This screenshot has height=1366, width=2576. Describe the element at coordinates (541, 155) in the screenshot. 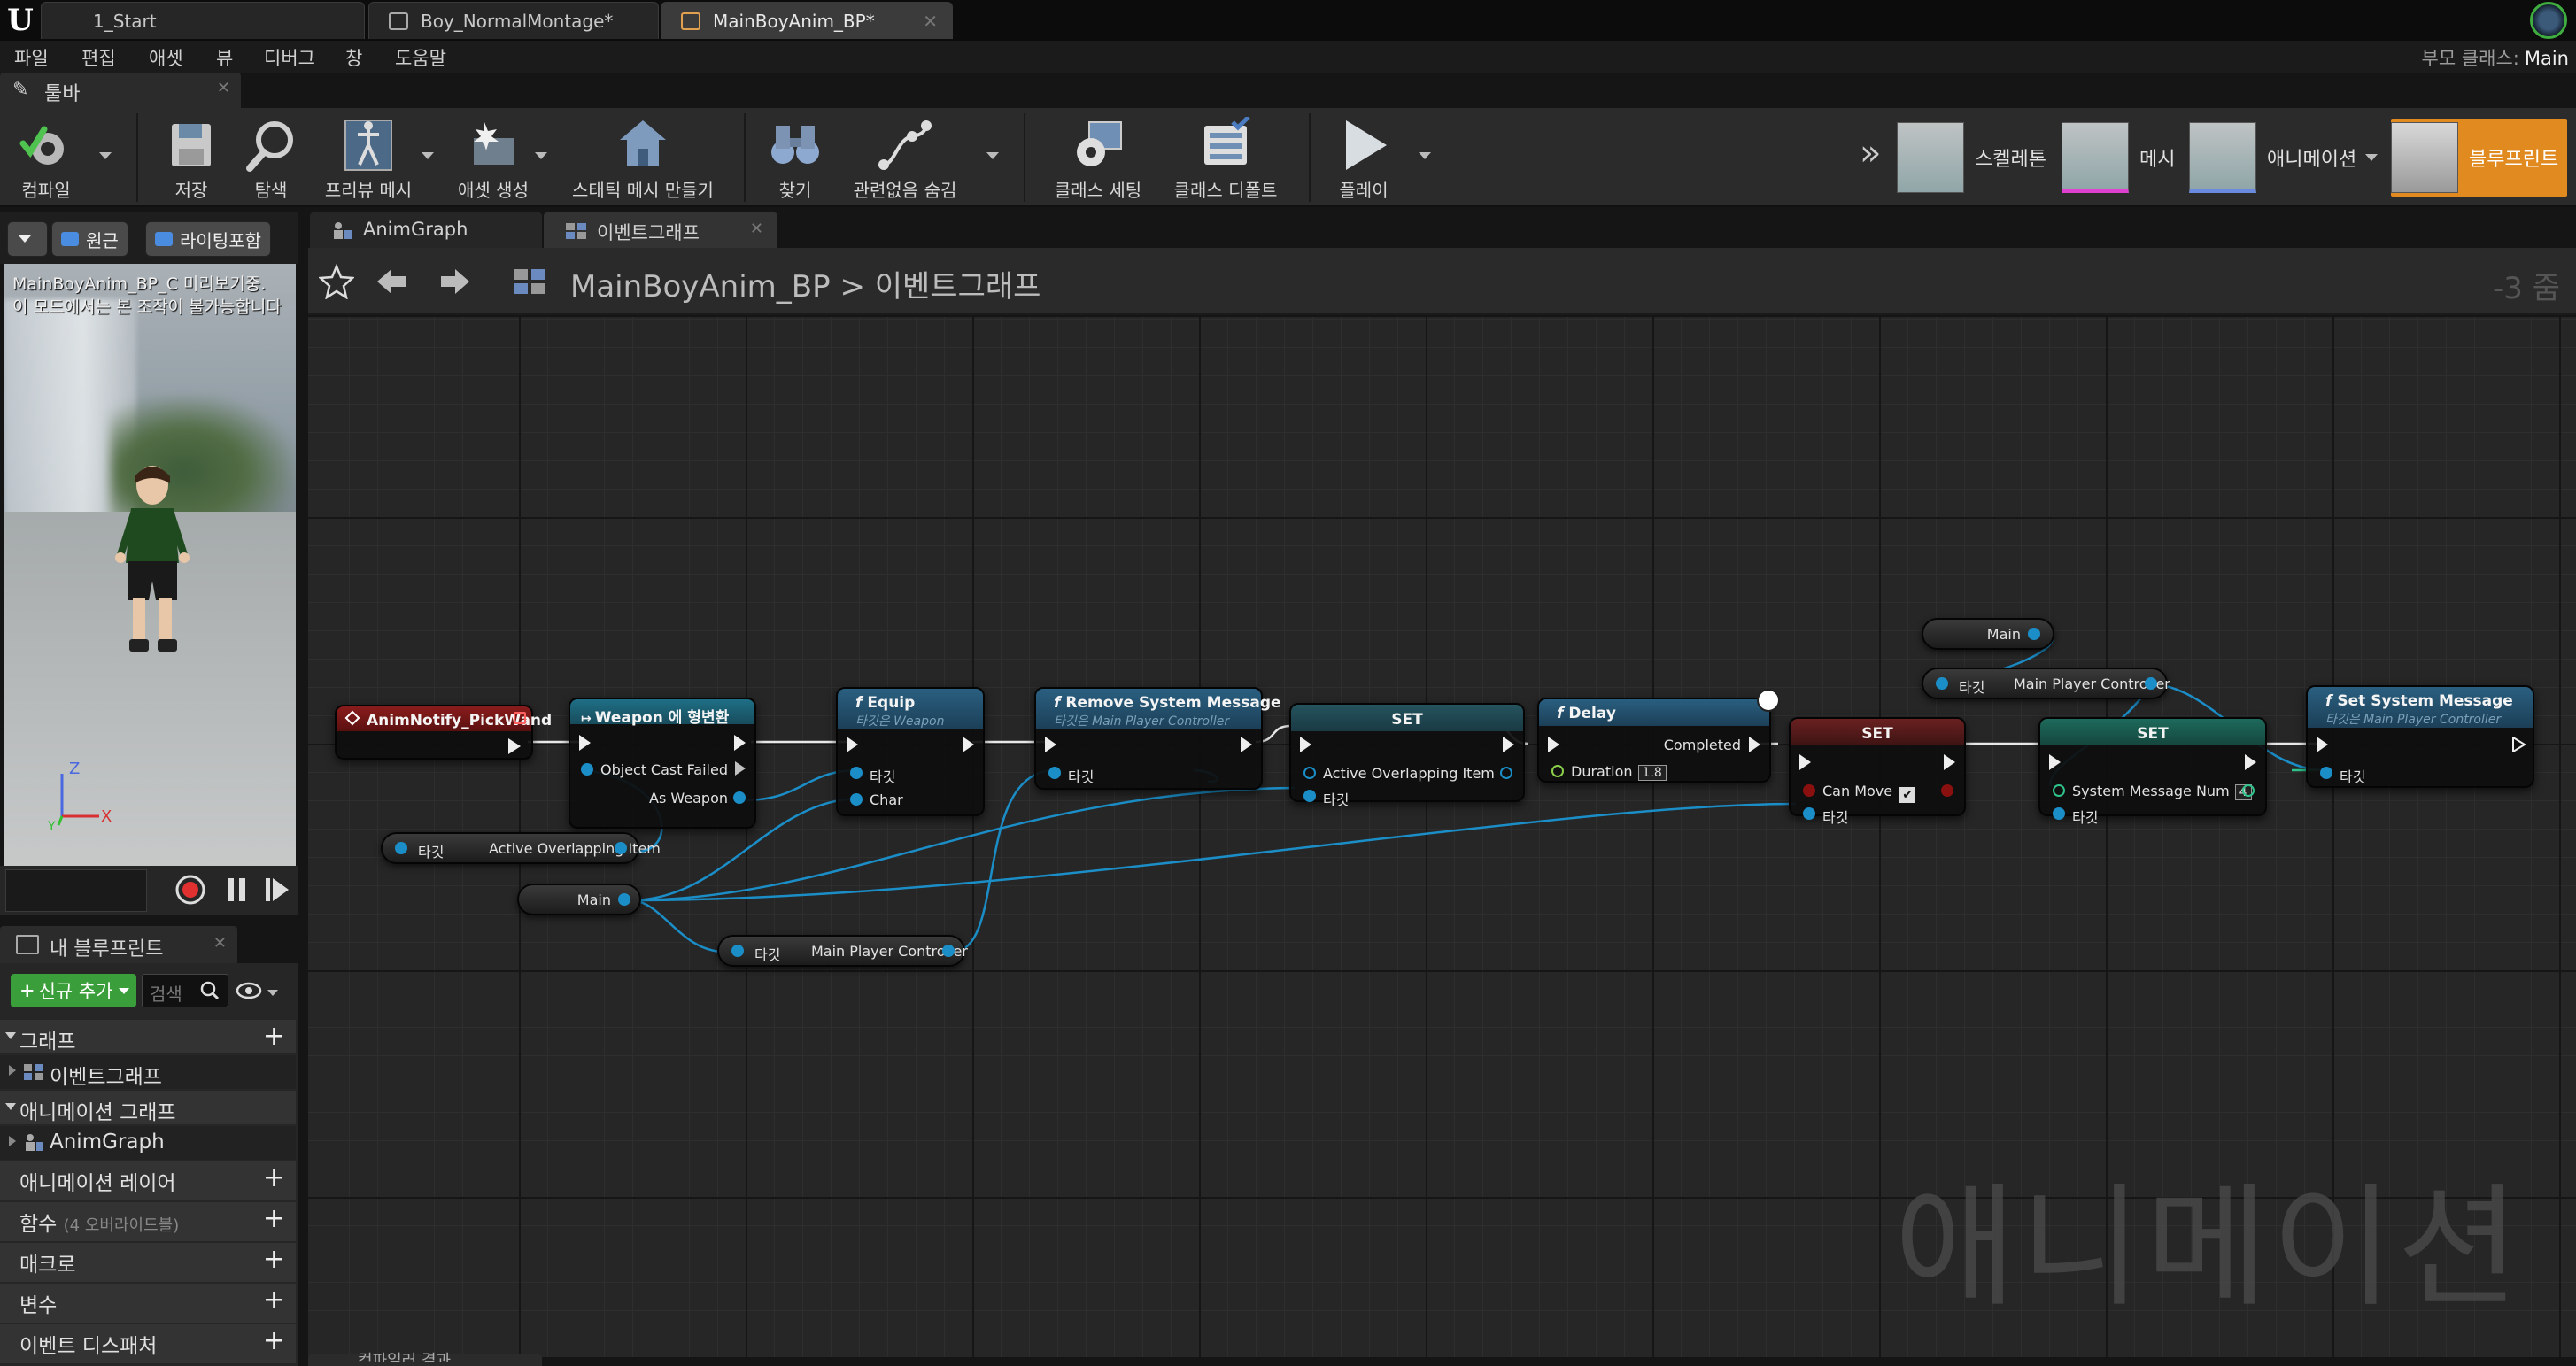

I see `create-asset-dropdown-icon` at that location.